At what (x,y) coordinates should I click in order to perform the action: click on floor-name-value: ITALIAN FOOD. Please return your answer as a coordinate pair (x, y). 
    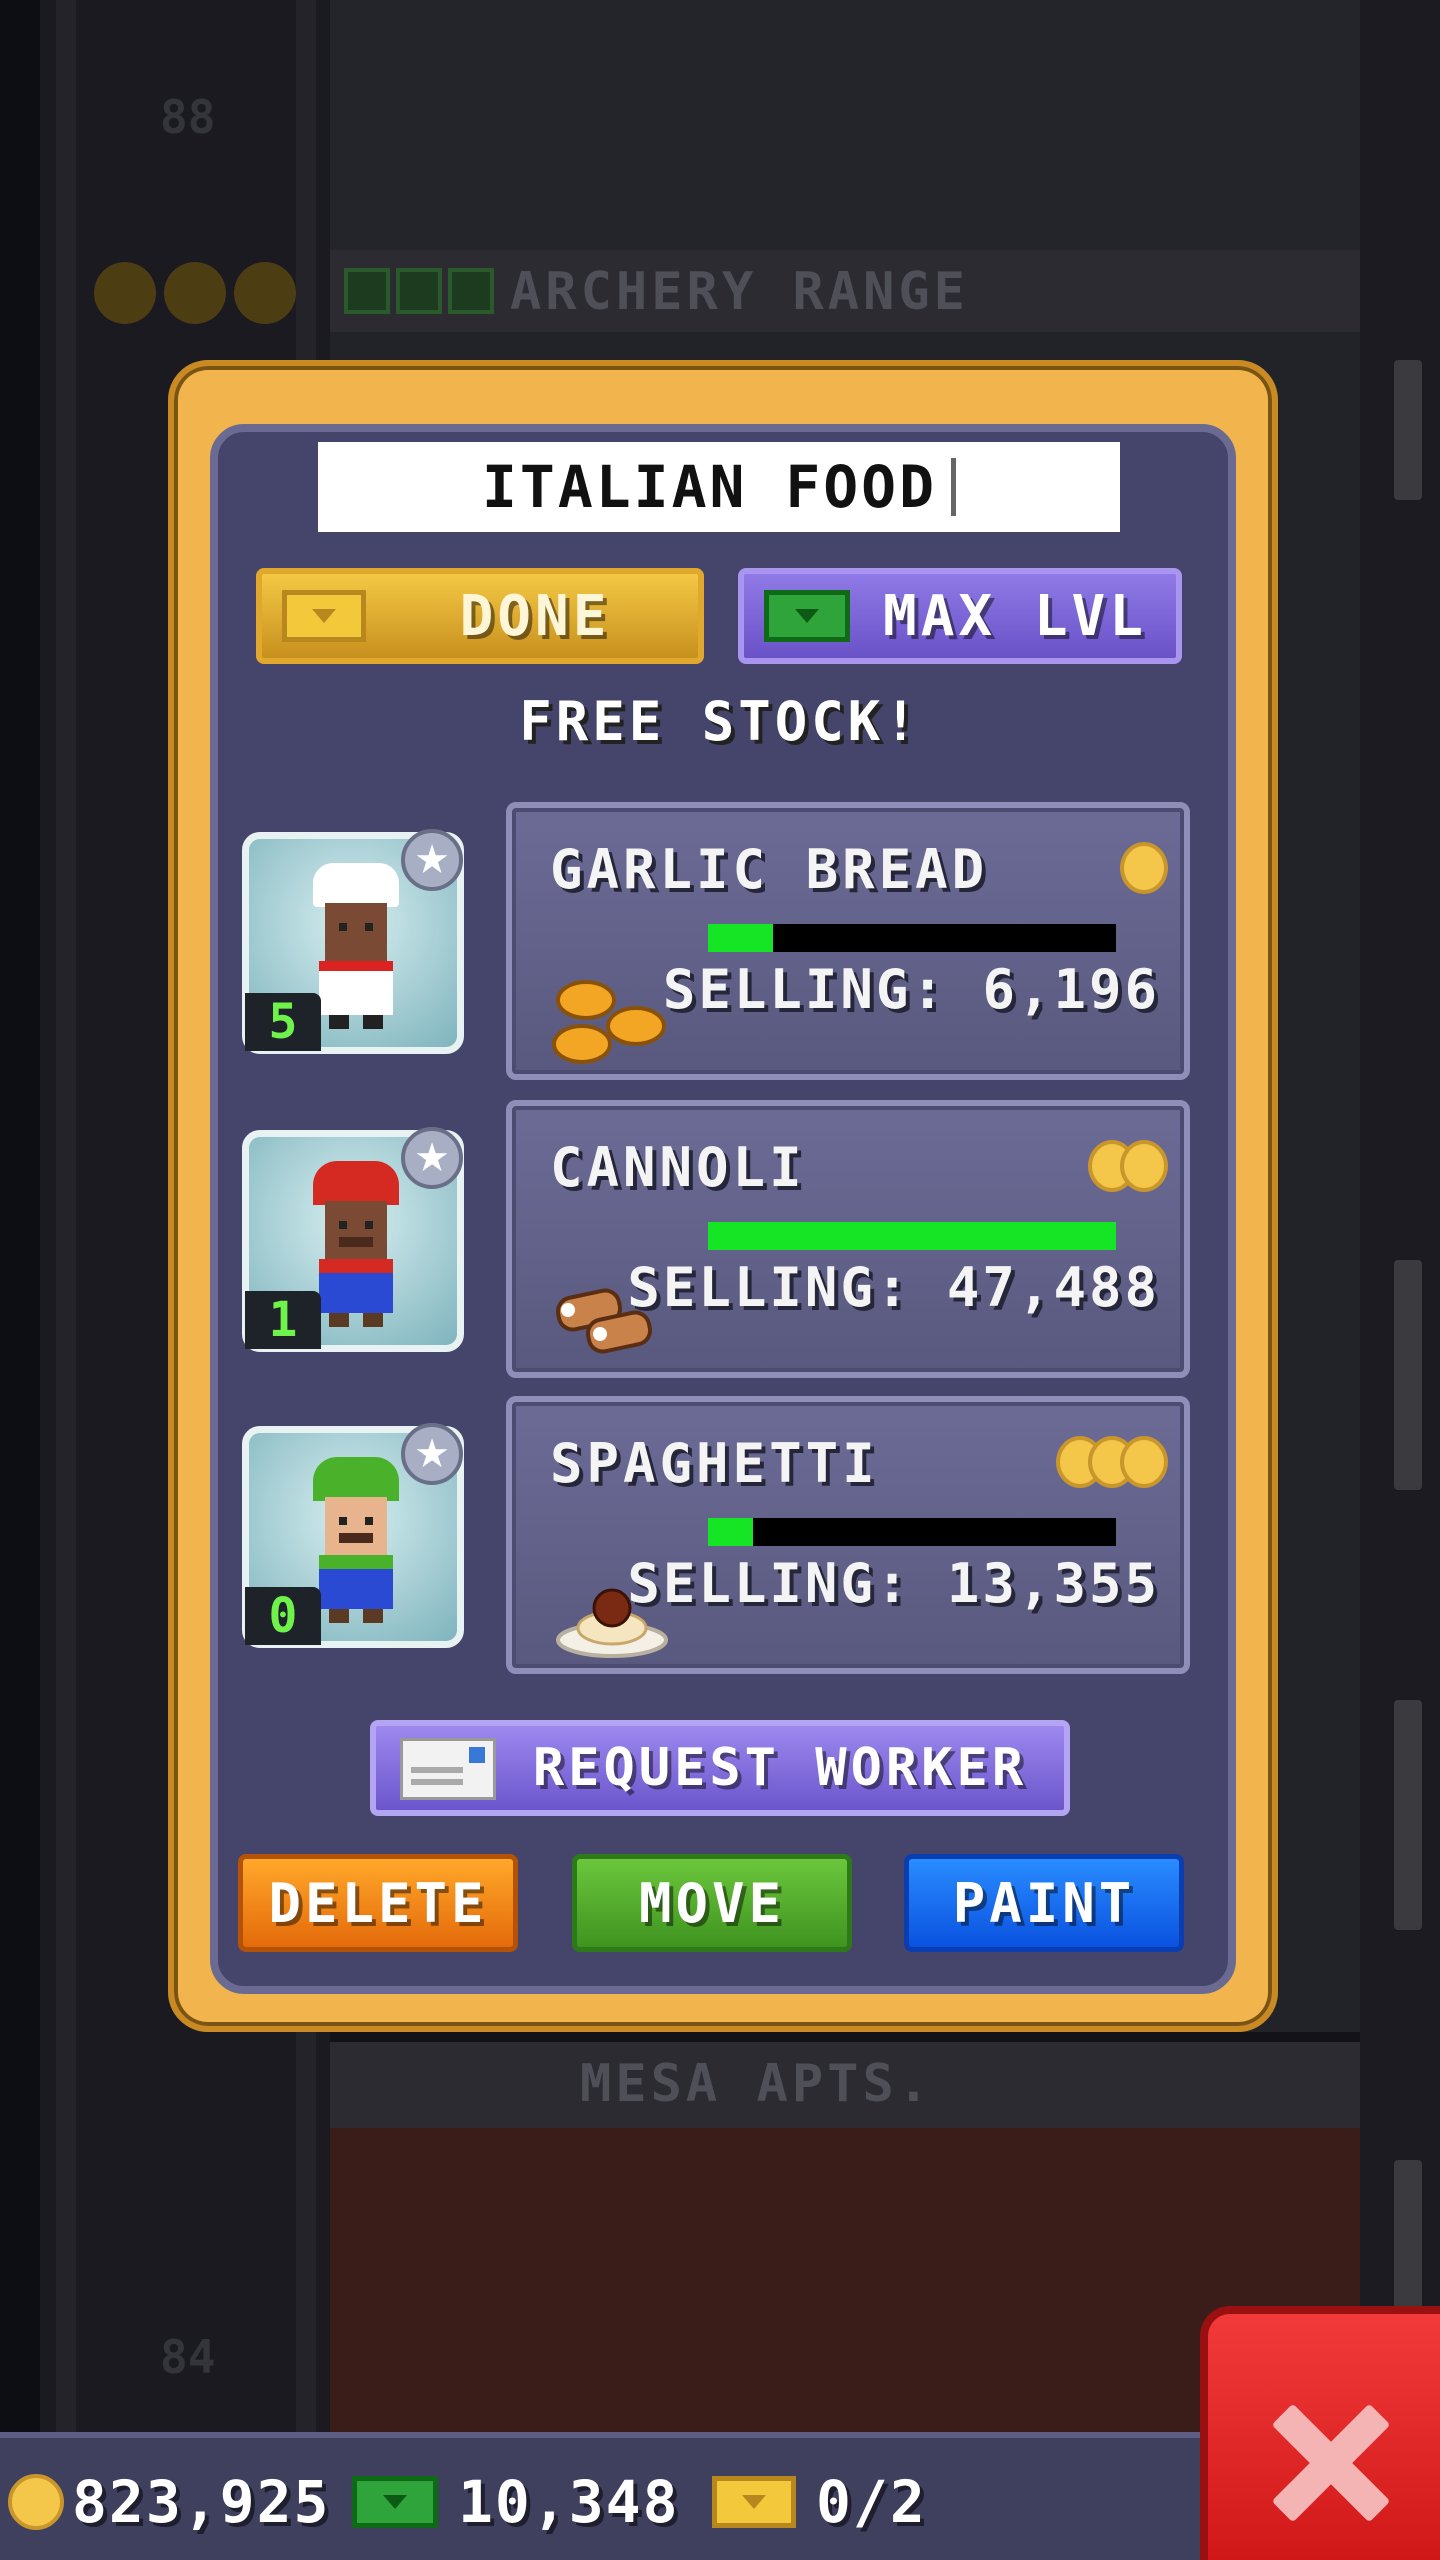
    Looking at the image, I should click on (709, 487).